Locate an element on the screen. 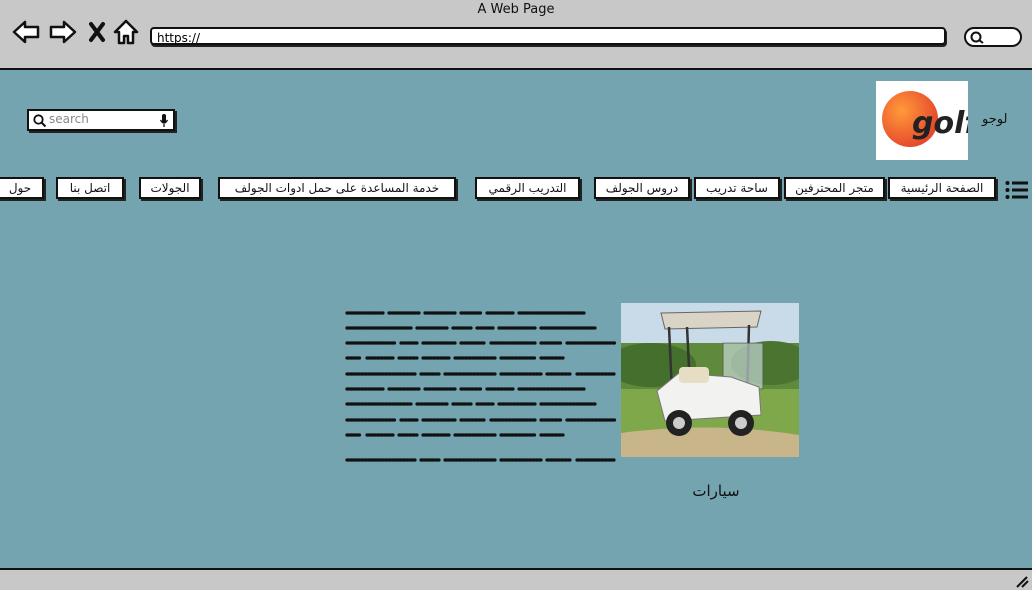 The image size is (1032, 590). close-icon is located at coordinates (97, 32).